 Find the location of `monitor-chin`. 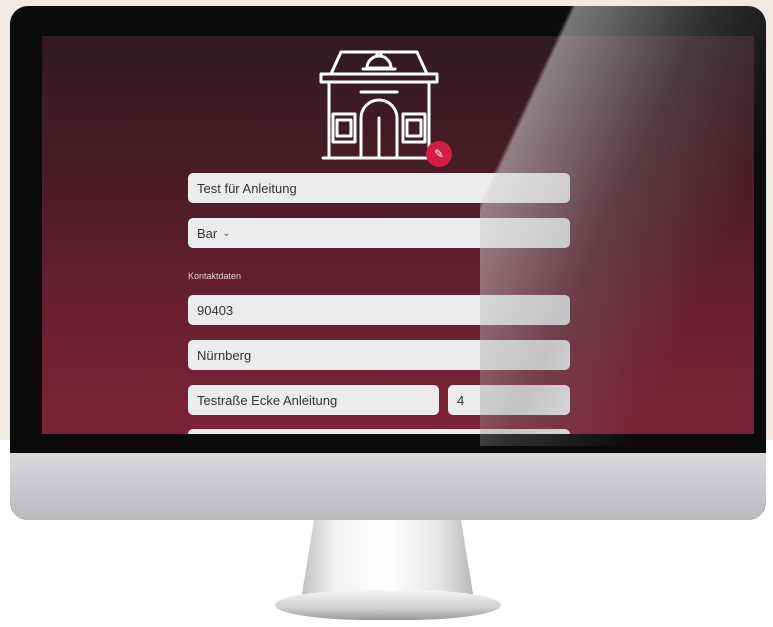

monitor-chin is located at coordinates (388, 486).